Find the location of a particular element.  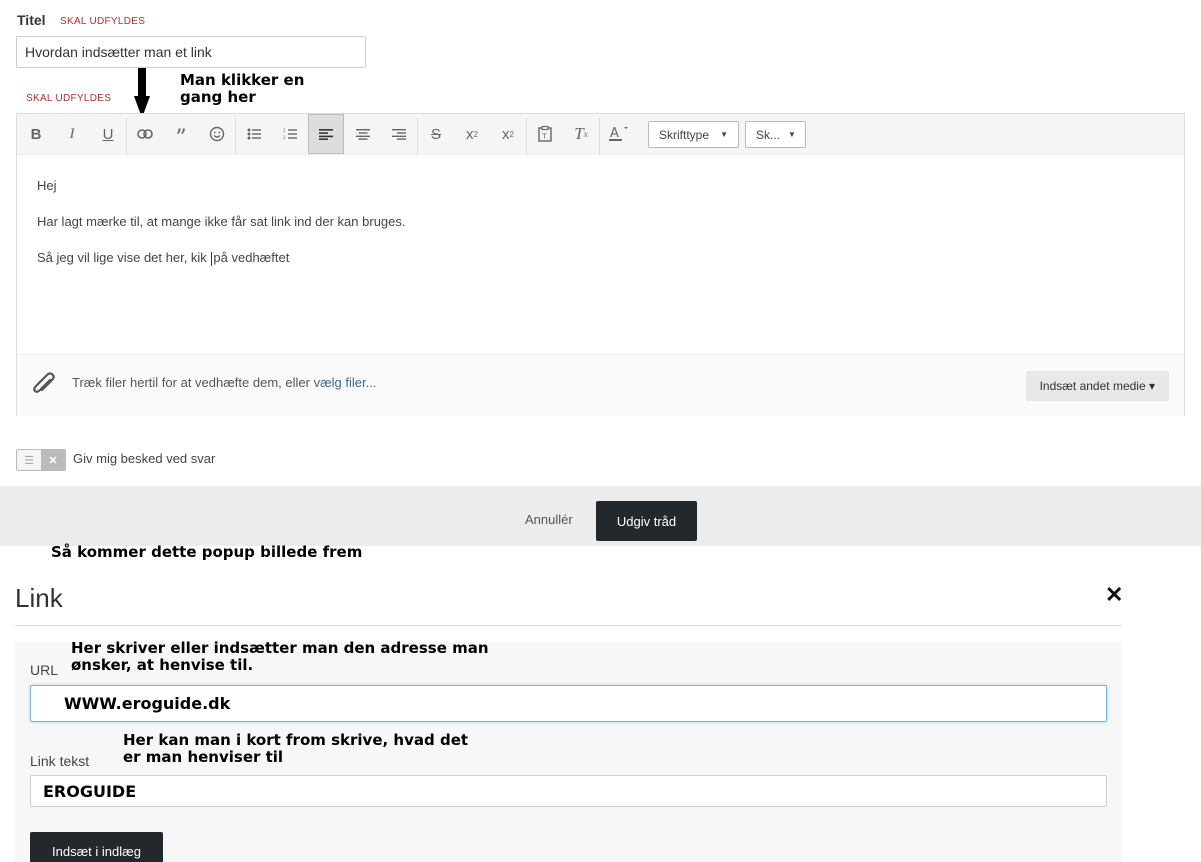

quote-icon: ” is located at coordinates (181, 134).